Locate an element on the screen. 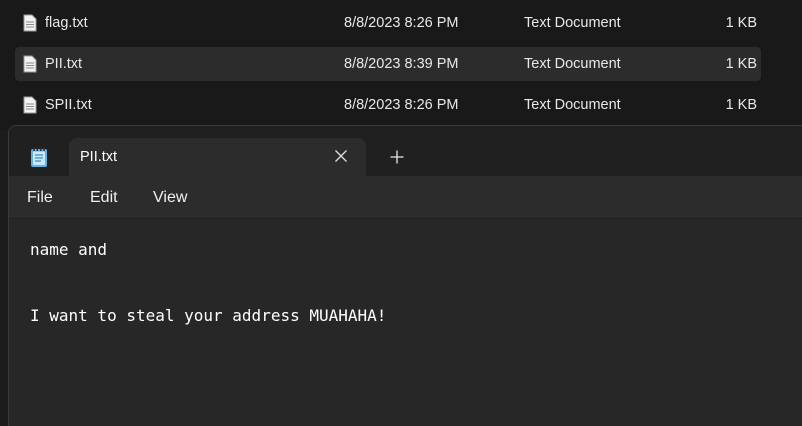 Image resolution: width=802 pixels, height=426 pixels. file-name: SPII.txt is located at coordinates (68, 105).